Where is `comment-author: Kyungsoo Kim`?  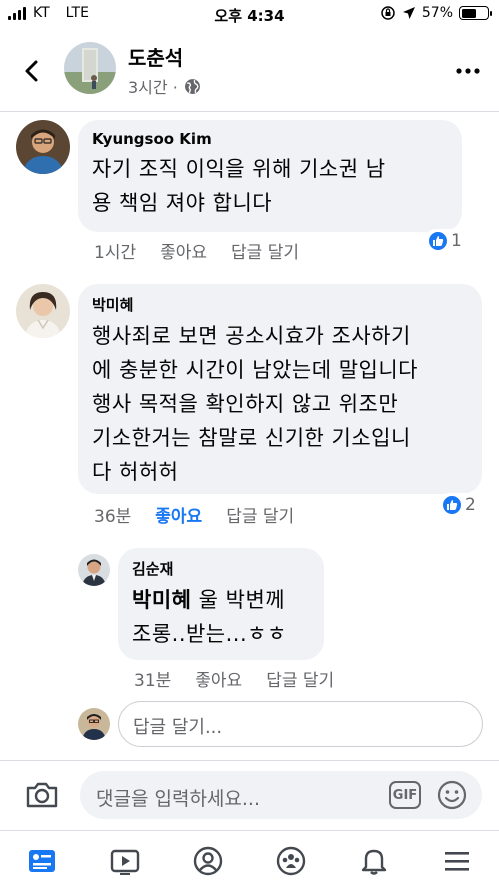 comment-author: Kyungsoo Kim is located at coordinates (270, 139).